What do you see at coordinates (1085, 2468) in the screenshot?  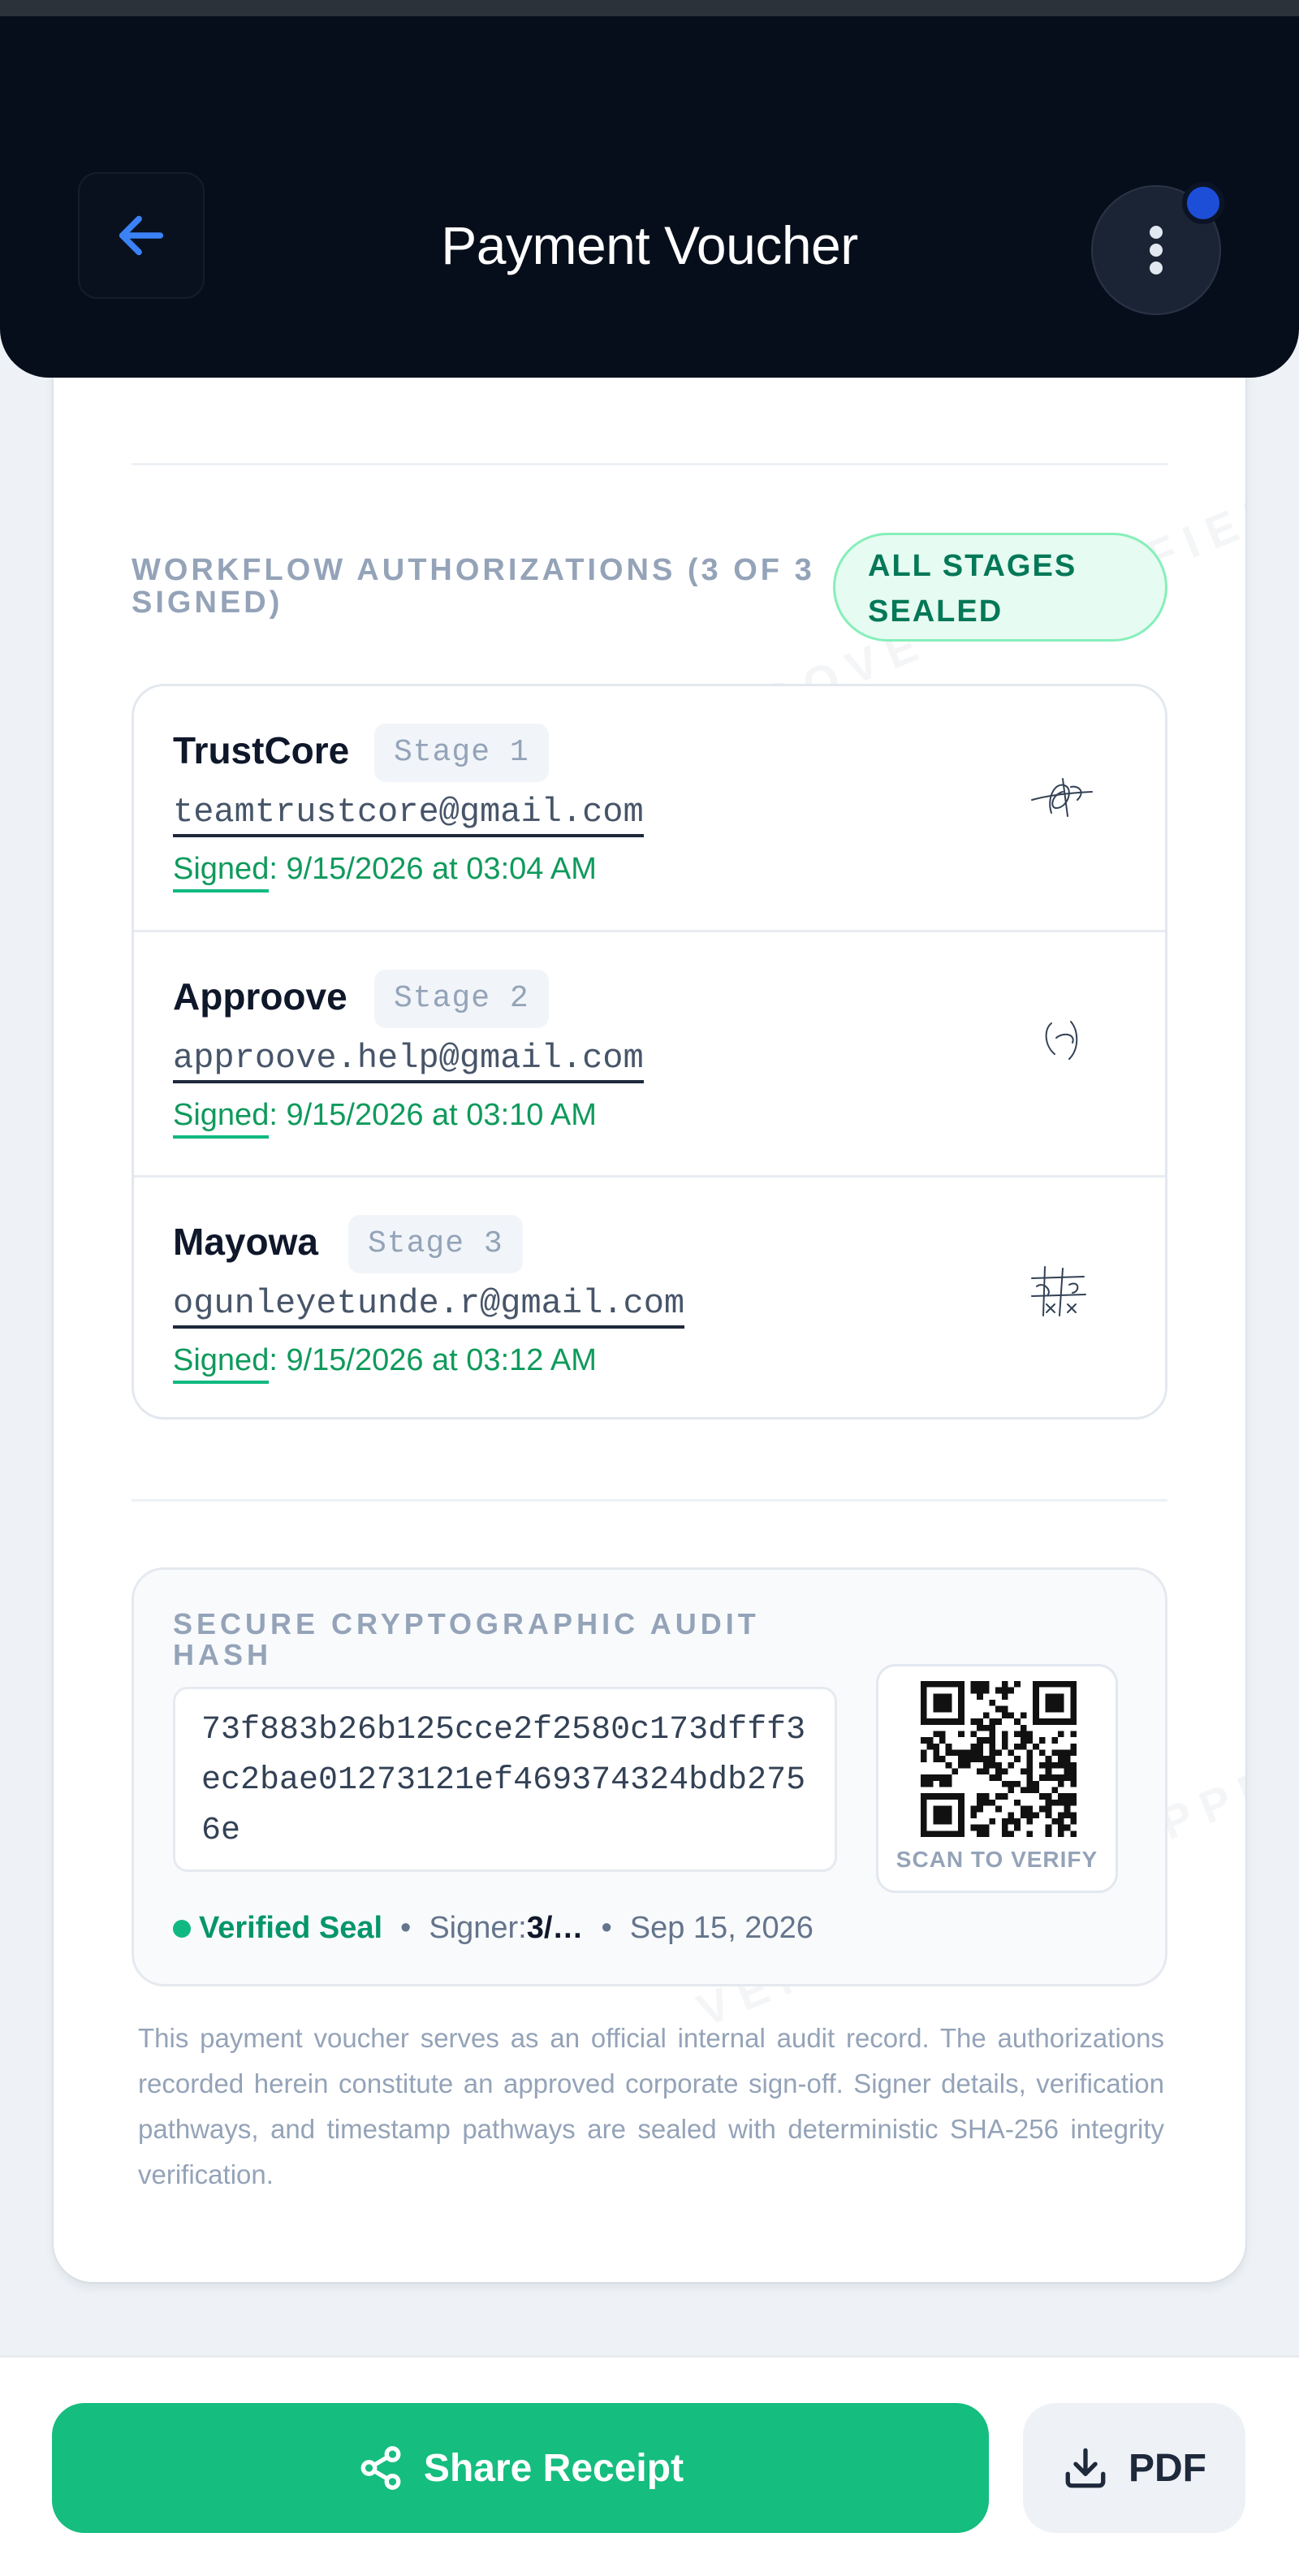 I see `download-icon` at bounding box center [1085, 2468].